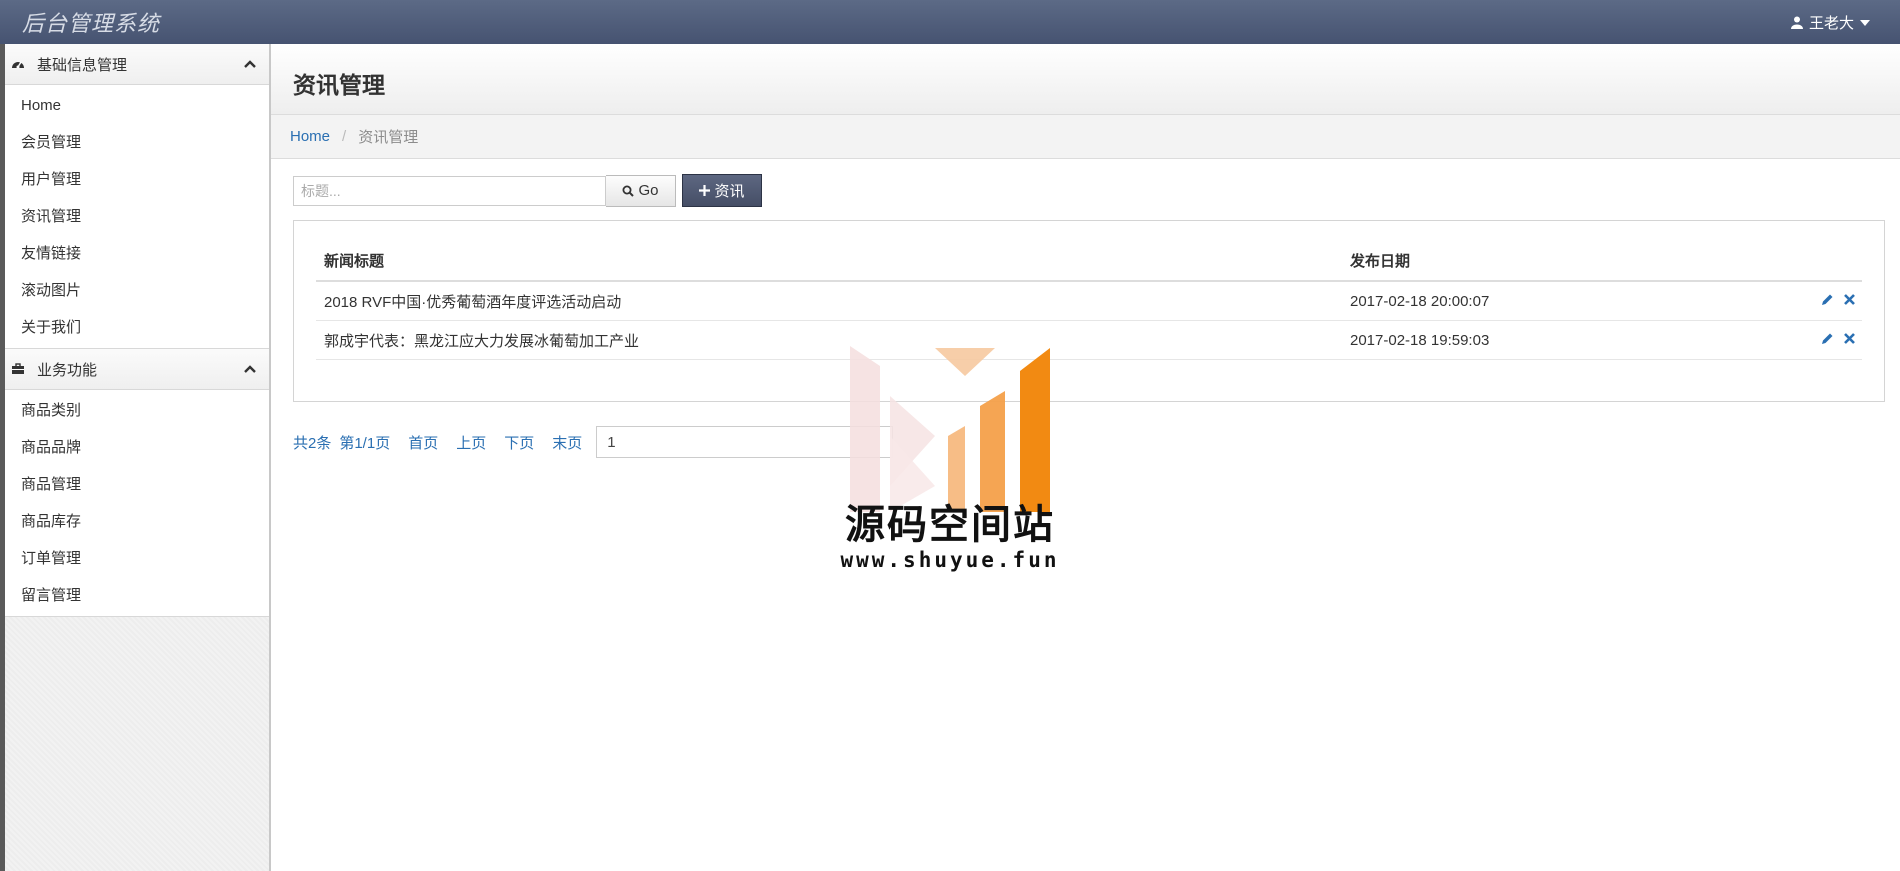 This screenshot has height=871, width=1900. Describe the element at coordinates (628, 191) in the screenshot. I see `search-icon` at that location.